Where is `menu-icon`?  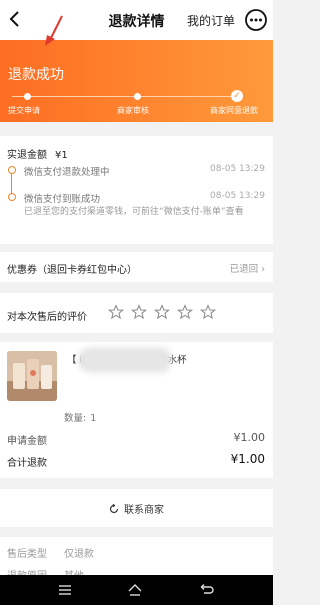 menu-icon is located at coordinates (65, 590).